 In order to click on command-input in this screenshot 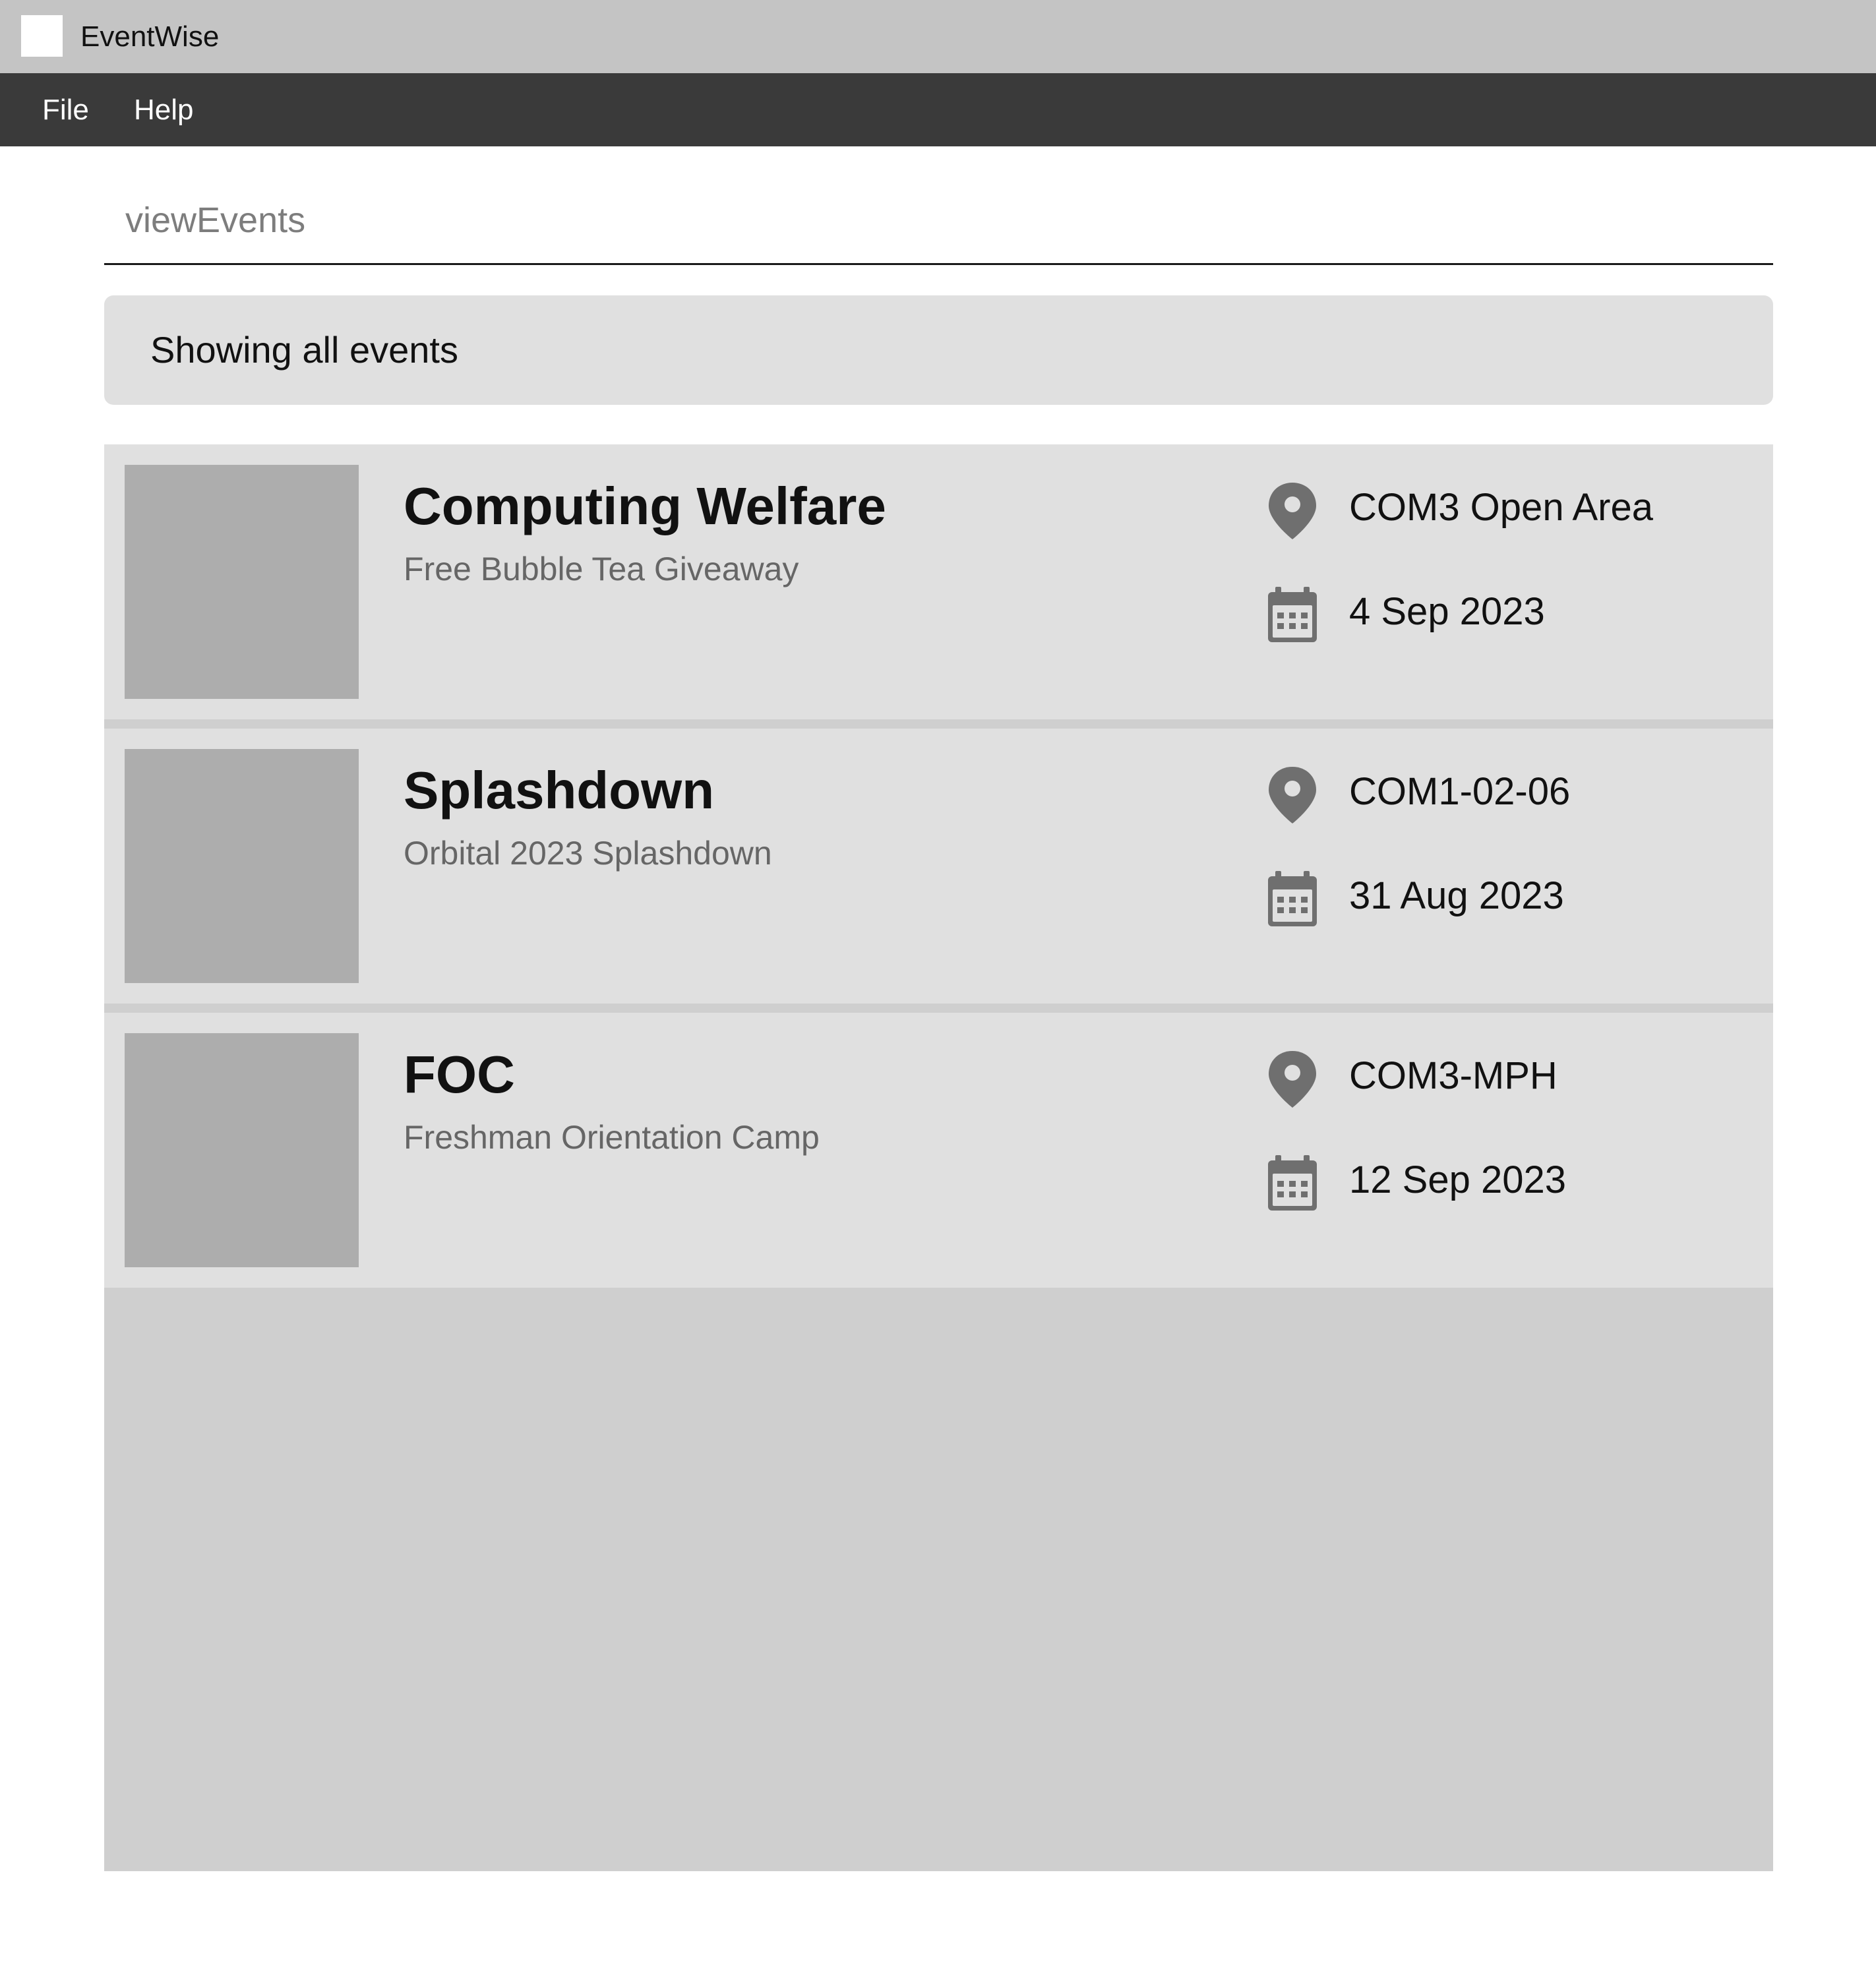, I will do `click(938, 221)`.